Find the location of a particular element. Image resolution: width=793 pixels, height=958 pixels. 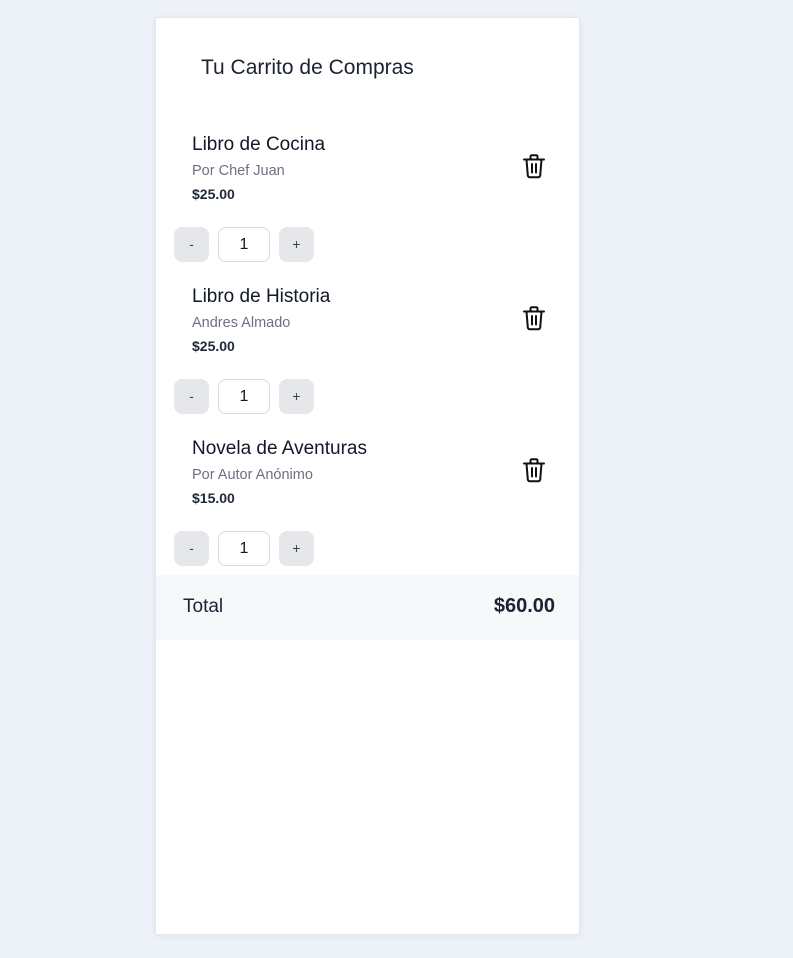

cart-title: Tu Carrito de Compras is located at coordinates (307, 67).